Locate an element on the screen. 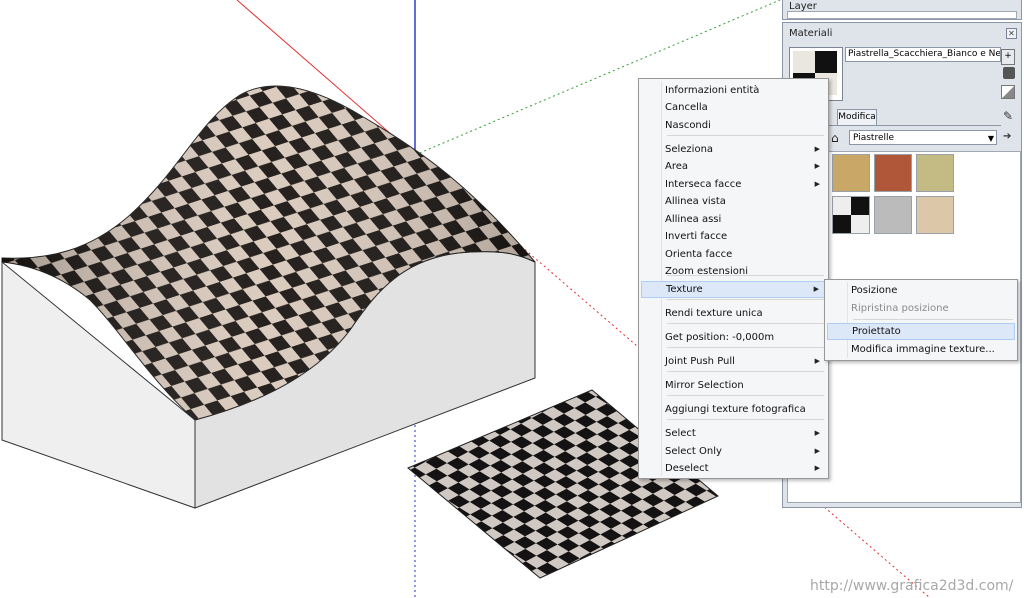 This screenshot has width=1024, height=598. menu-item-label: Allinea assi is located at coordinates (693, 219).